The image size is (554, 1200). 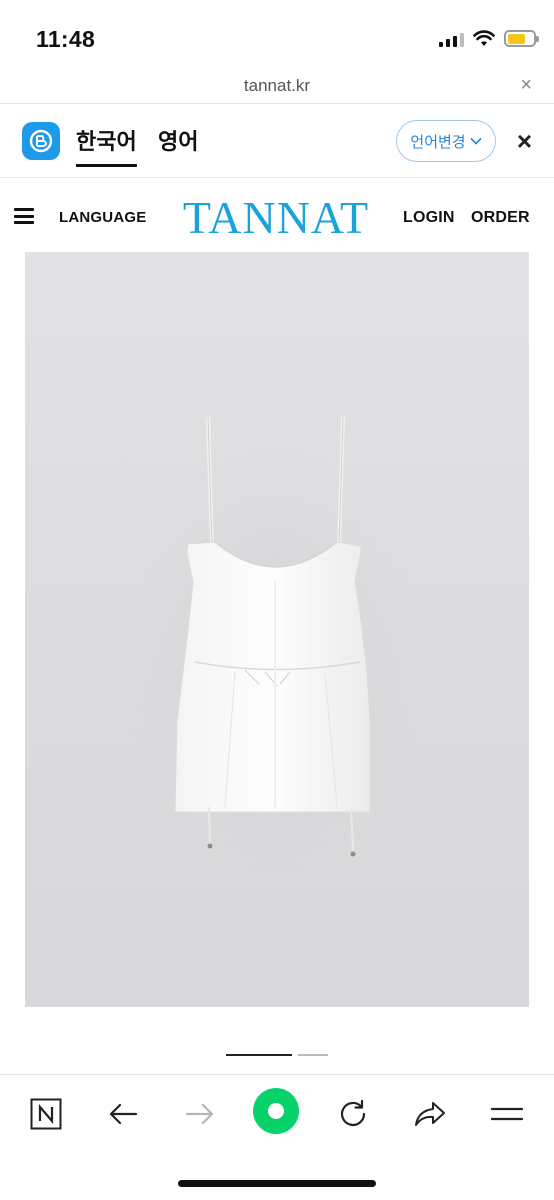 I want to click on back-arrow-icon, so click(x=123, y=1114).